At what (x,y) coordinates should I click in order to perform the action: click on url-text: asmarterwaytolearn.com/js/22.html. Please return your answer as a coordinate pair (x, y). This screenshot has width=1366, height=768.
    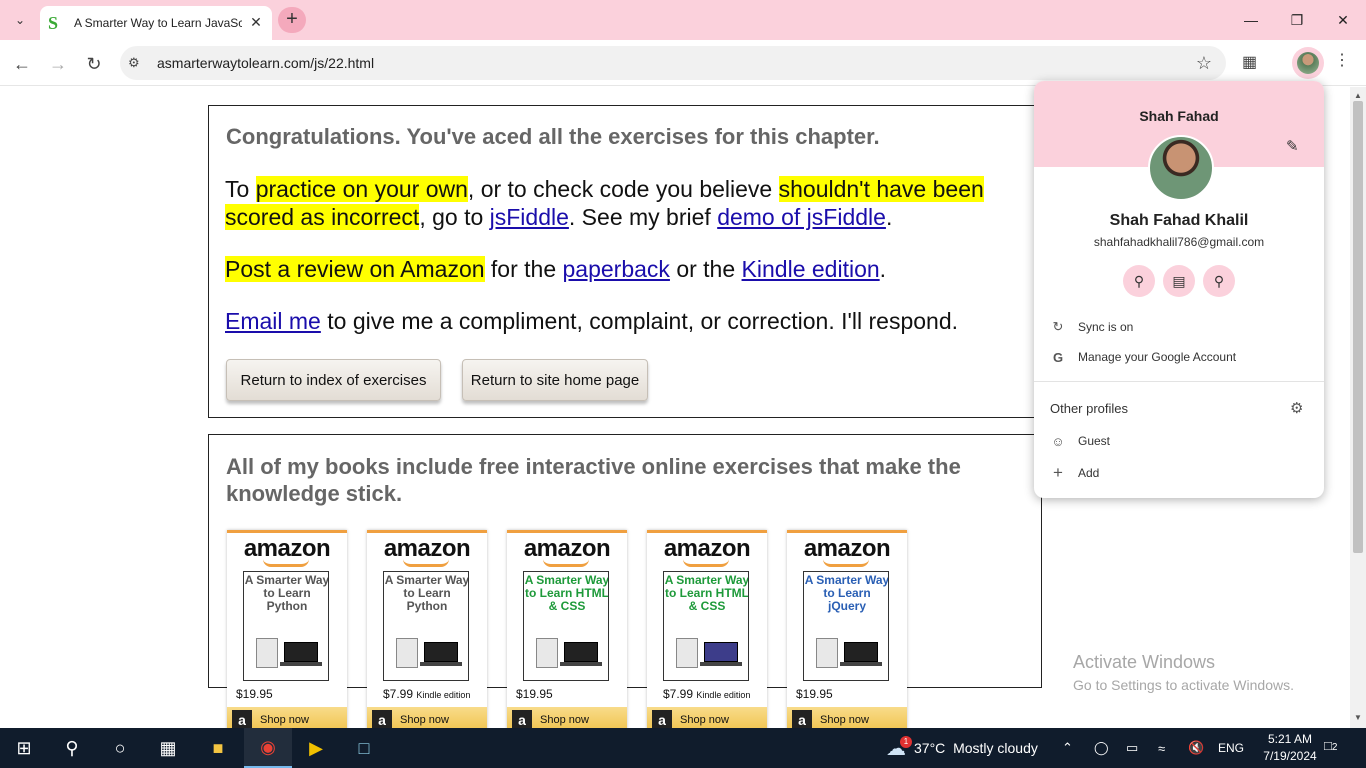
    Looking at the image, I should click on (265, 63).